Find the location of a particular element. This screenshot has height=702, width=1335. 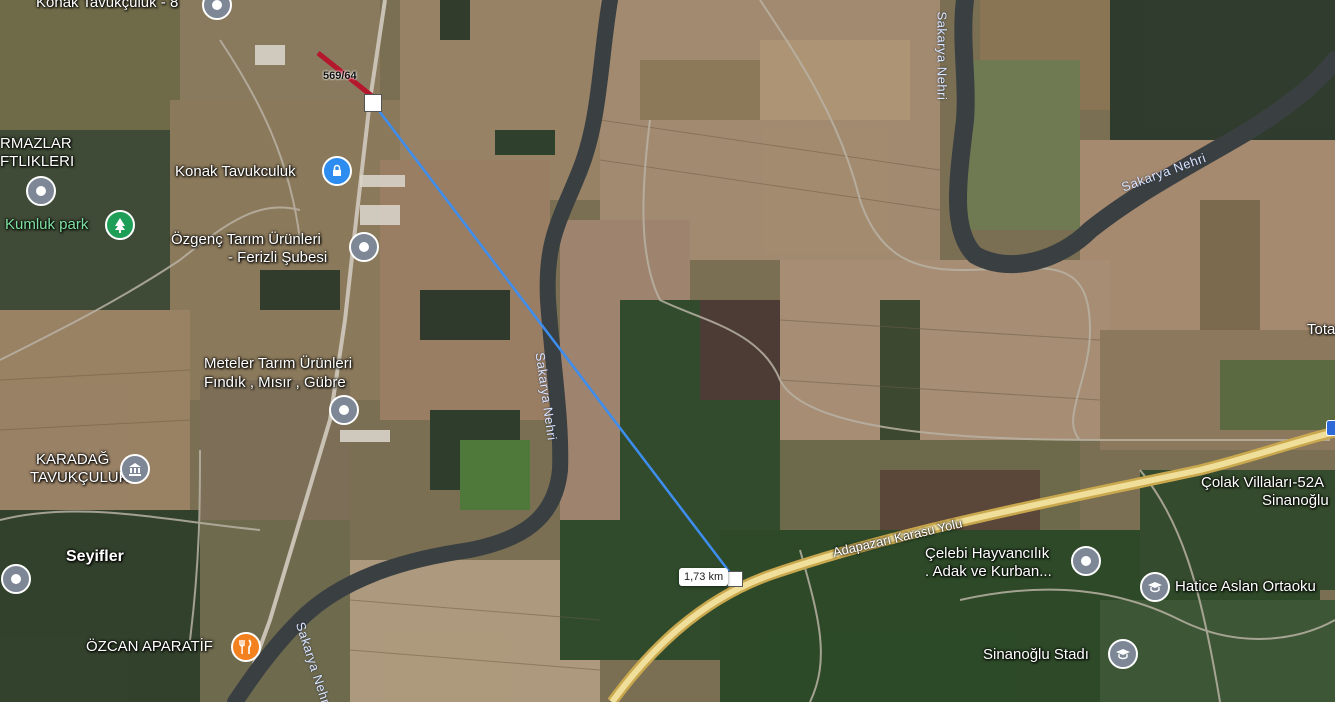

poi-label-hatice: Hatice Aslan Ortaoku is located at coordinates (1245, 587).